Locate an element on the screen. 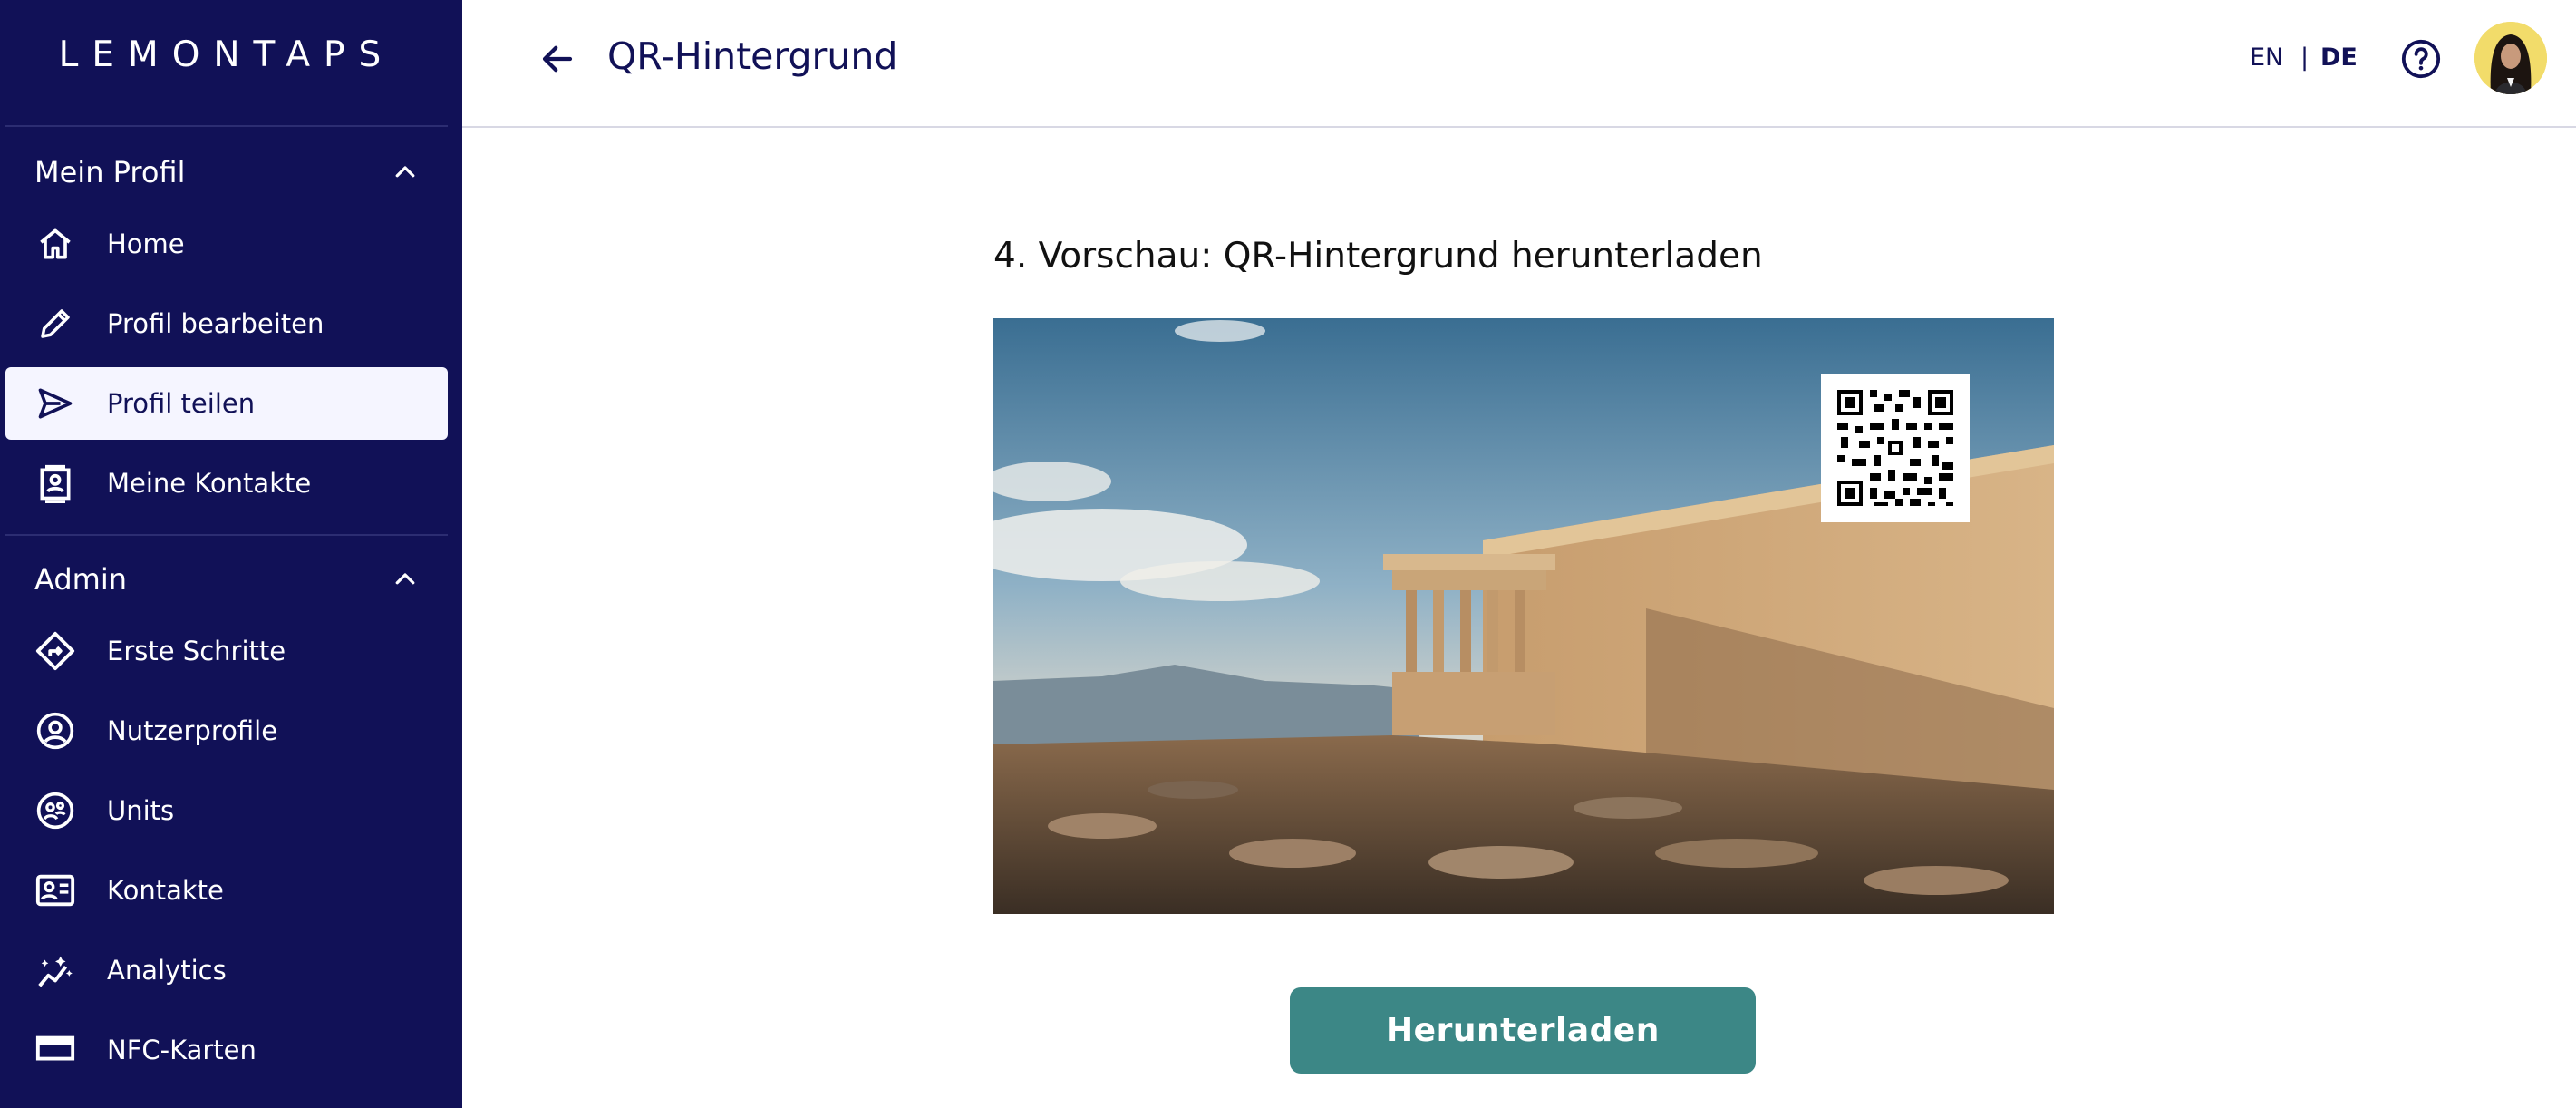  back-arrow-icon is located at coordinates (557, 59).